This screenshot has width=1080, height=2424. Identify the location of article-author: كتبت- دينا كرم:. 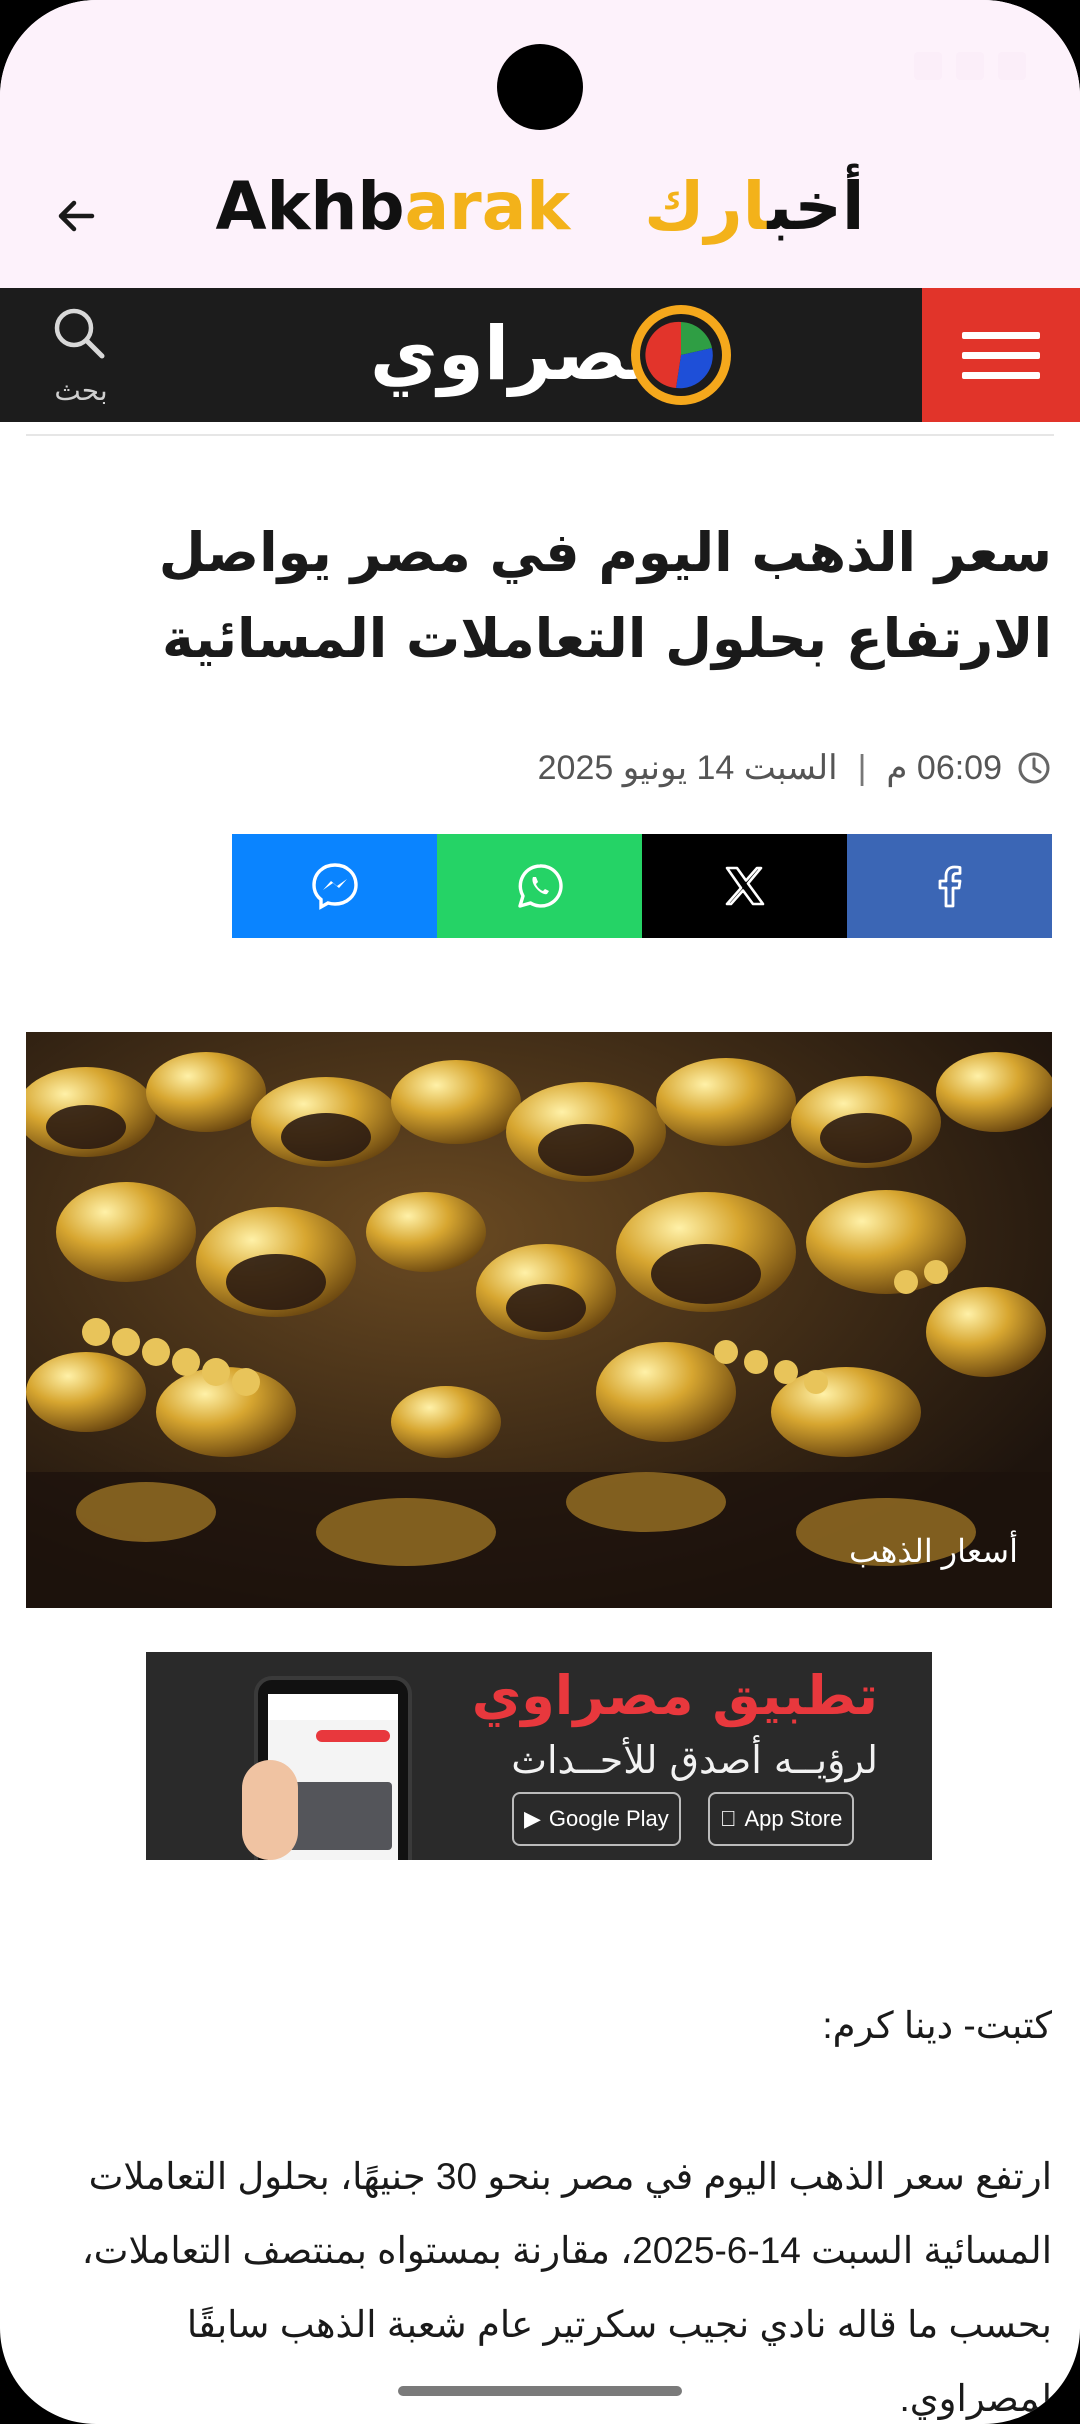
(937, 2025).